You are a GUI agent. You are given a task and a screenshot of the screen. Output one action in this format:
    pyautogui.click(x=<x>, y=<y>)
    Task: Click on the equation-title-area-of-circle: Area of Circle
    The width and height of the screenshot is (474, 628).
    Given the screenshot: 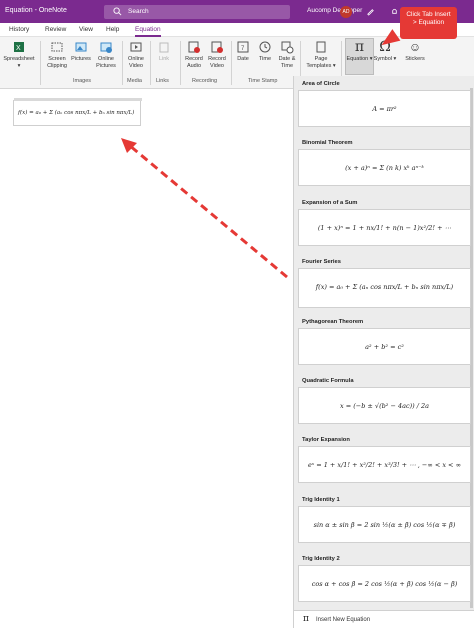 What is the action you would take?
    pyautogui.click(x=321, y=84)
    